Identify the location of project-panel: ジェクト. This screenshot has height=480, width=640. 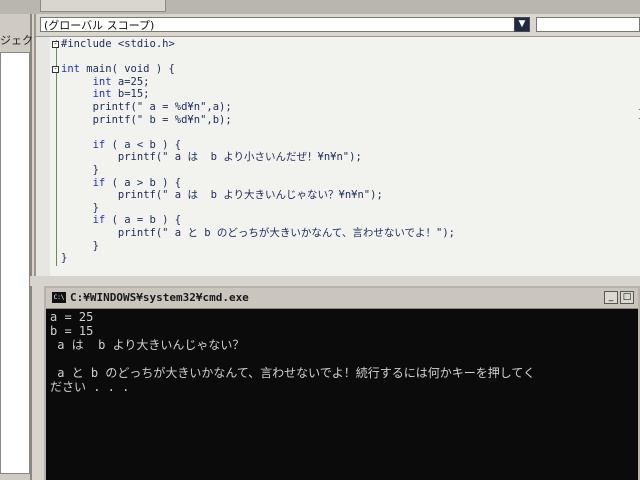
(22, 247).